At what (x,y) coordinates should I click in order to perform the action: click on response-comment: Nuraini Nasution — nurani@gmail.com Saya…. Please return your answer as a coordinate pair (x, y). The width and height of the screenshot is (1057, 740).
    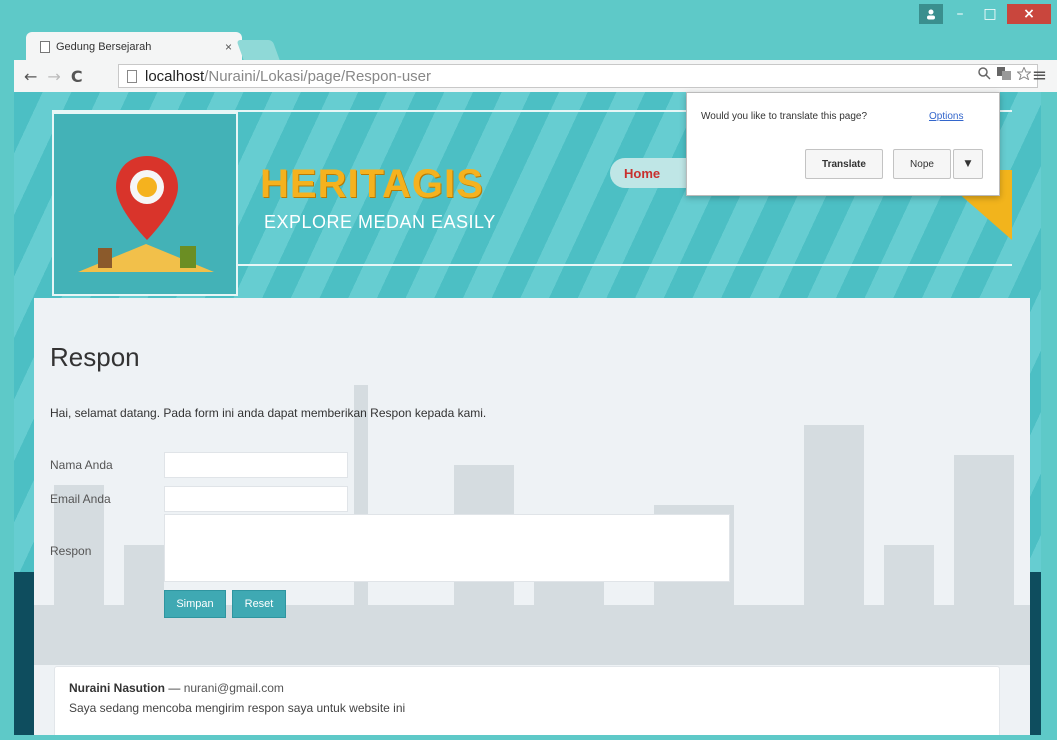
    Looking at the image, I should click on (527, 700).